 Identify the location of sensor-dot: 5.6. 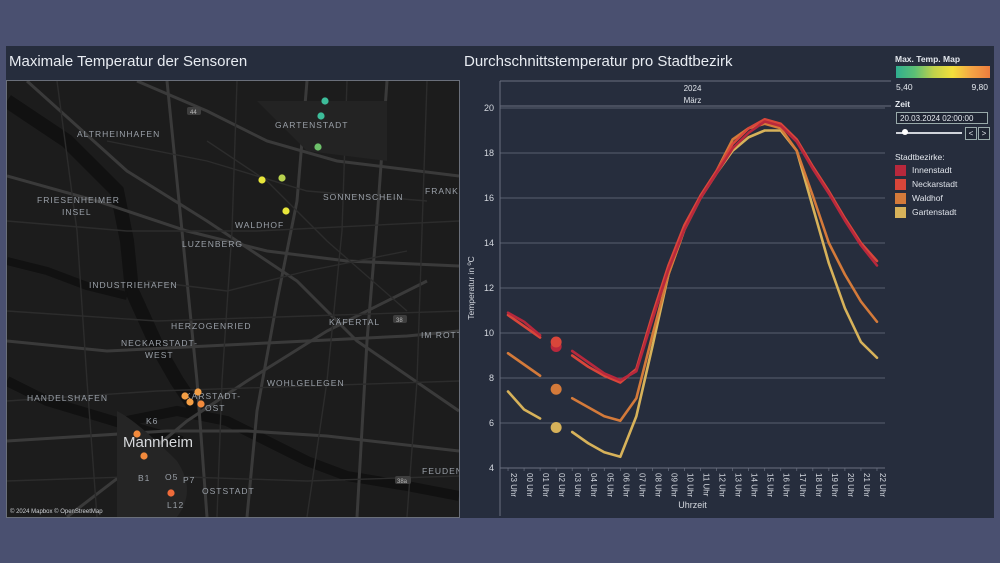
(325, 101).